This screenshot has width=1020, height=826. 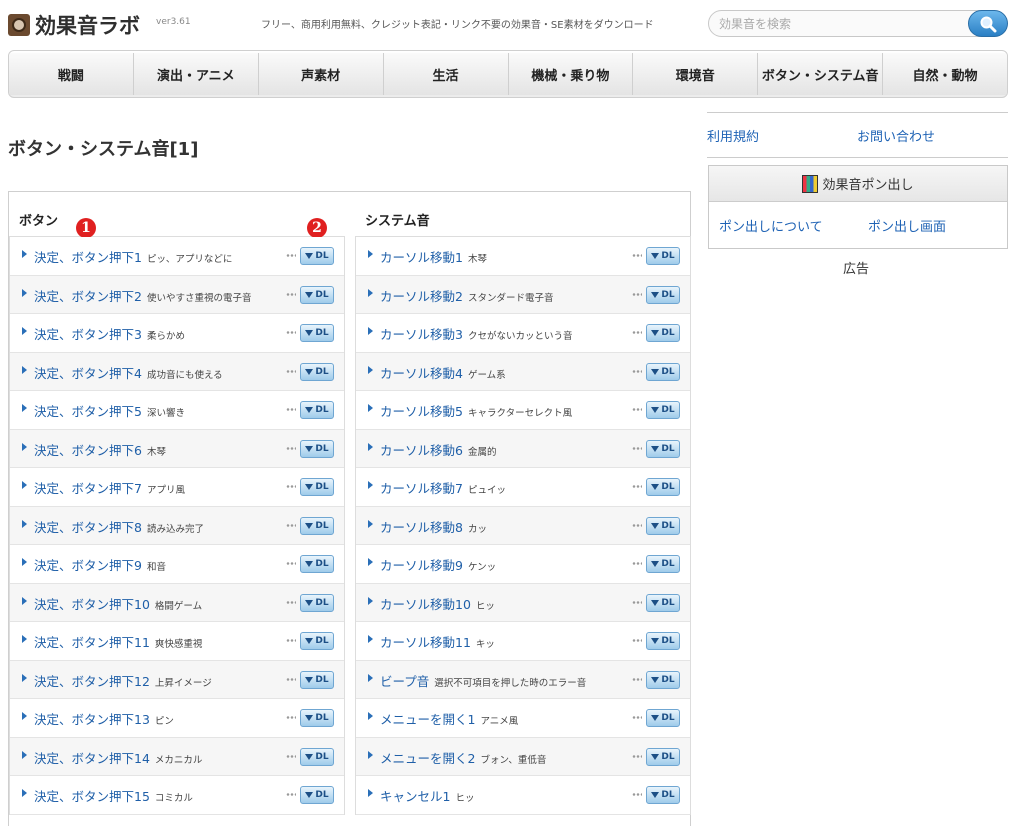 I want to click on search-input, so click(x=839, y=24).